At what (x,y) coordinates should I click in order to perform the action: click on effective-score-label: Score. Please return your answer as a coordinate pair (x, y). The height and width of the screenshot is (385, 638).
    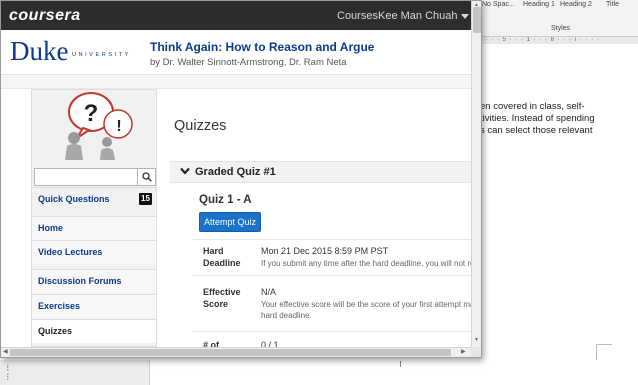
    Looking at the image, I should click on (216, 304).